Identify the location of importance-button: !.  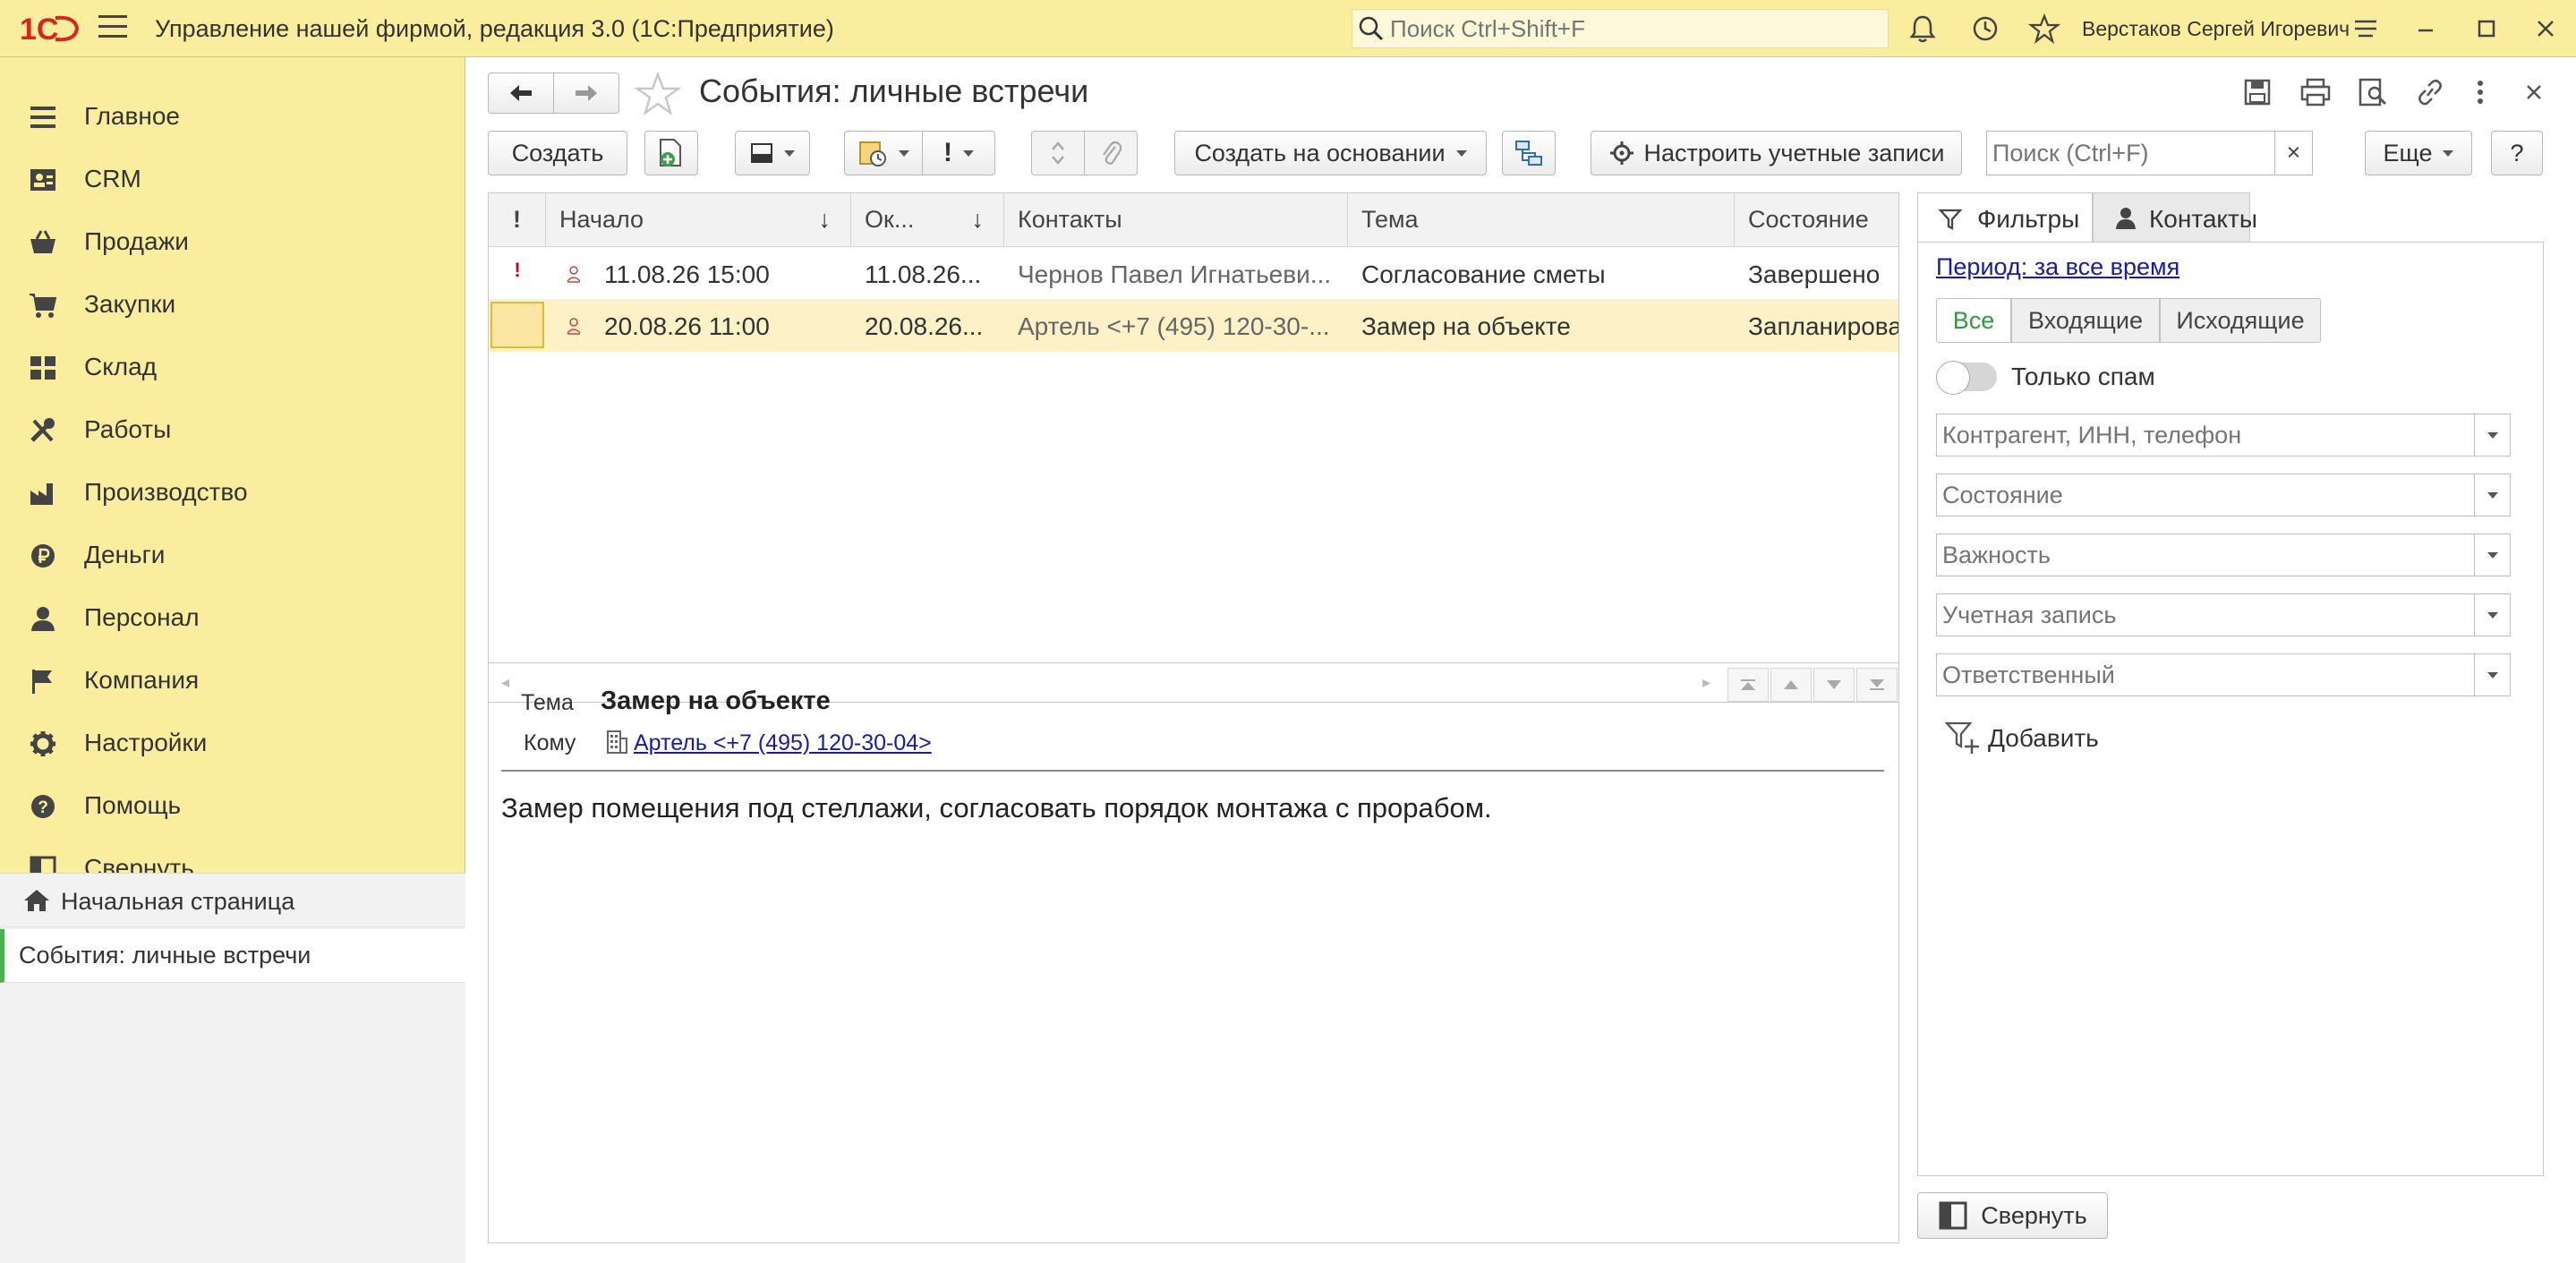
(958, 153).